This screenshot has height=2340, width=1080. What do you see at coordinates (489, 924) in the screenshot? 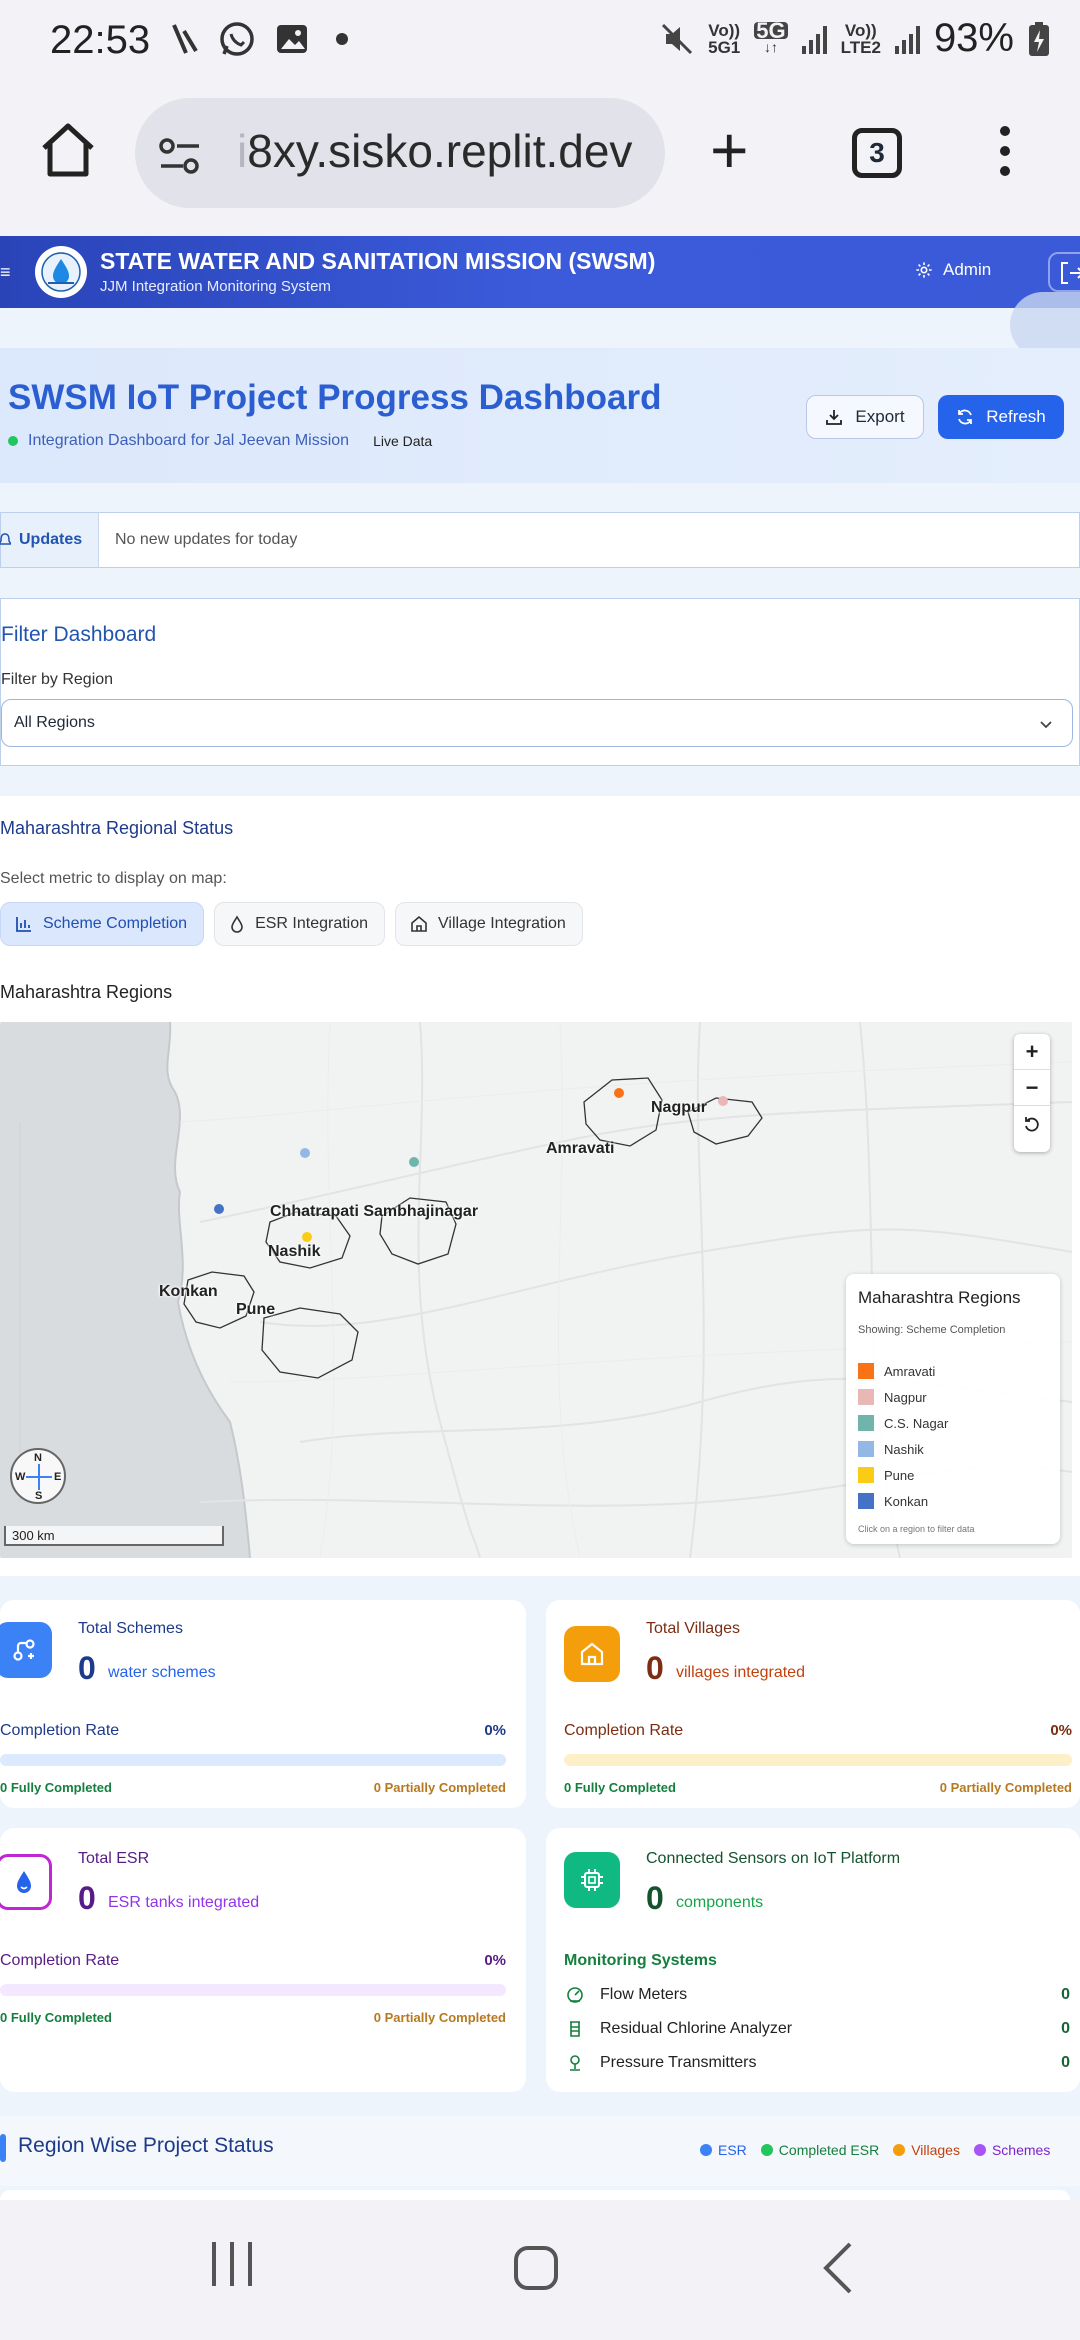
I see `metric-village-integration: Village Integration` at bounding box center [489, 924].